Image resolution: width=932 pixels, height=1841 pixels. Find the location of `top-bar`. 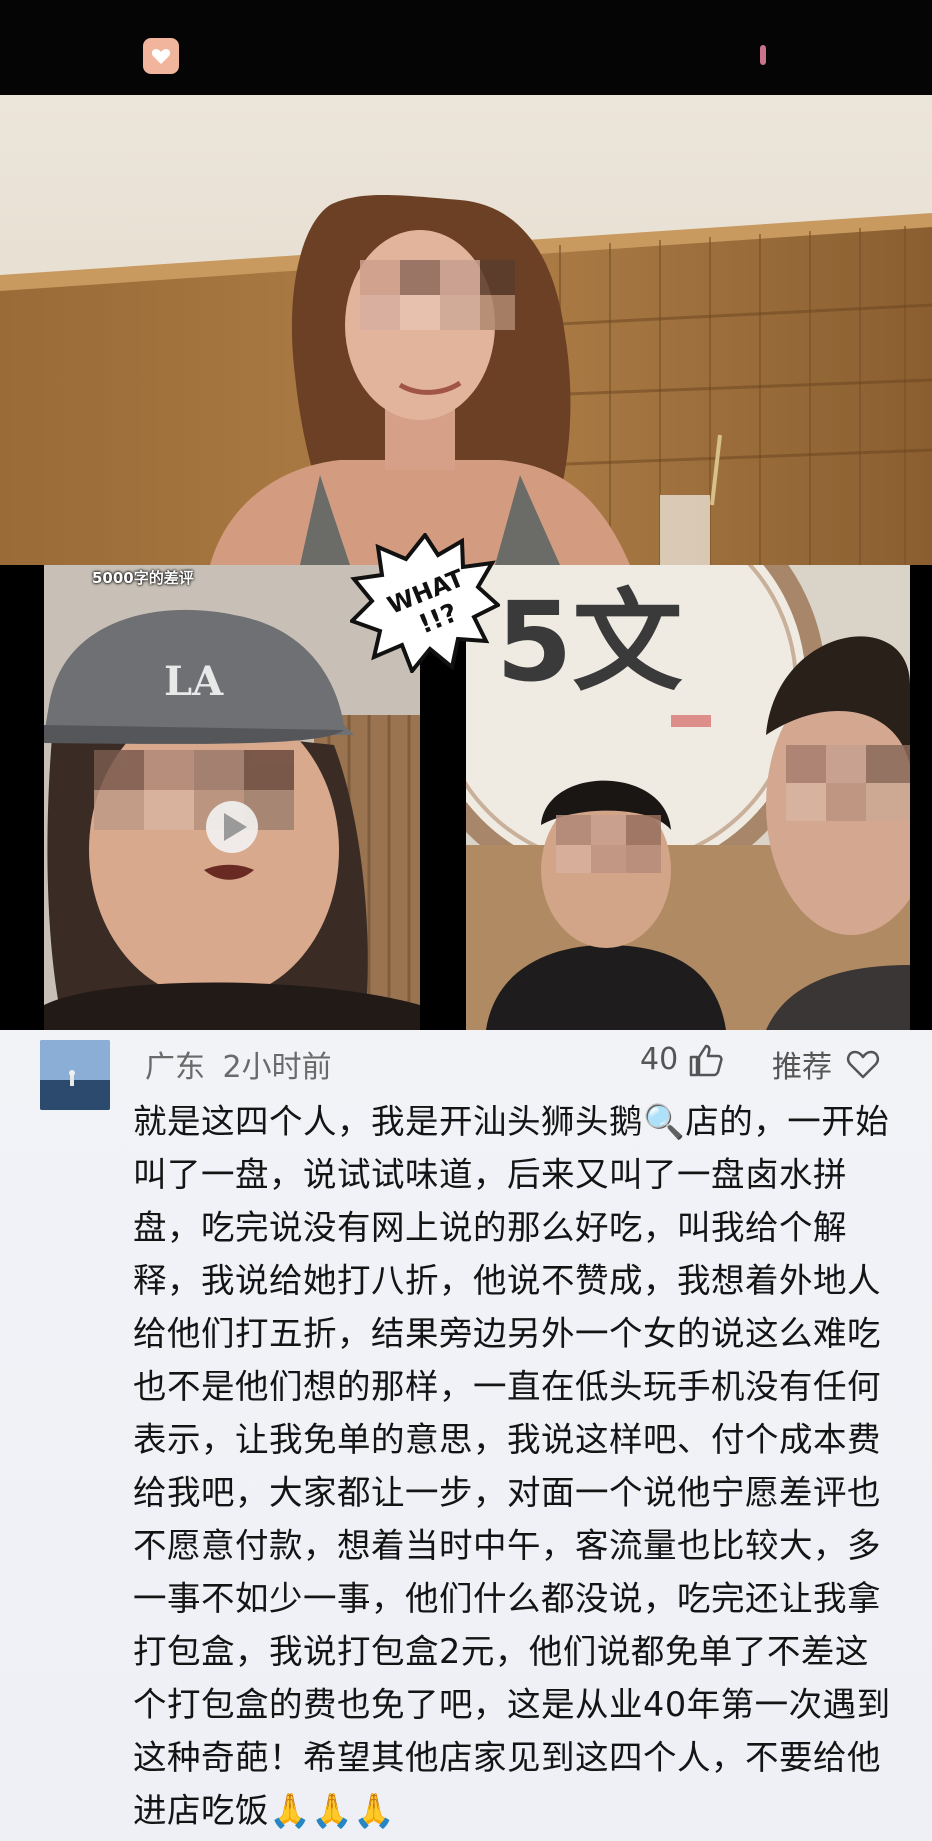

top-bar is located at coordinates (466, 47).